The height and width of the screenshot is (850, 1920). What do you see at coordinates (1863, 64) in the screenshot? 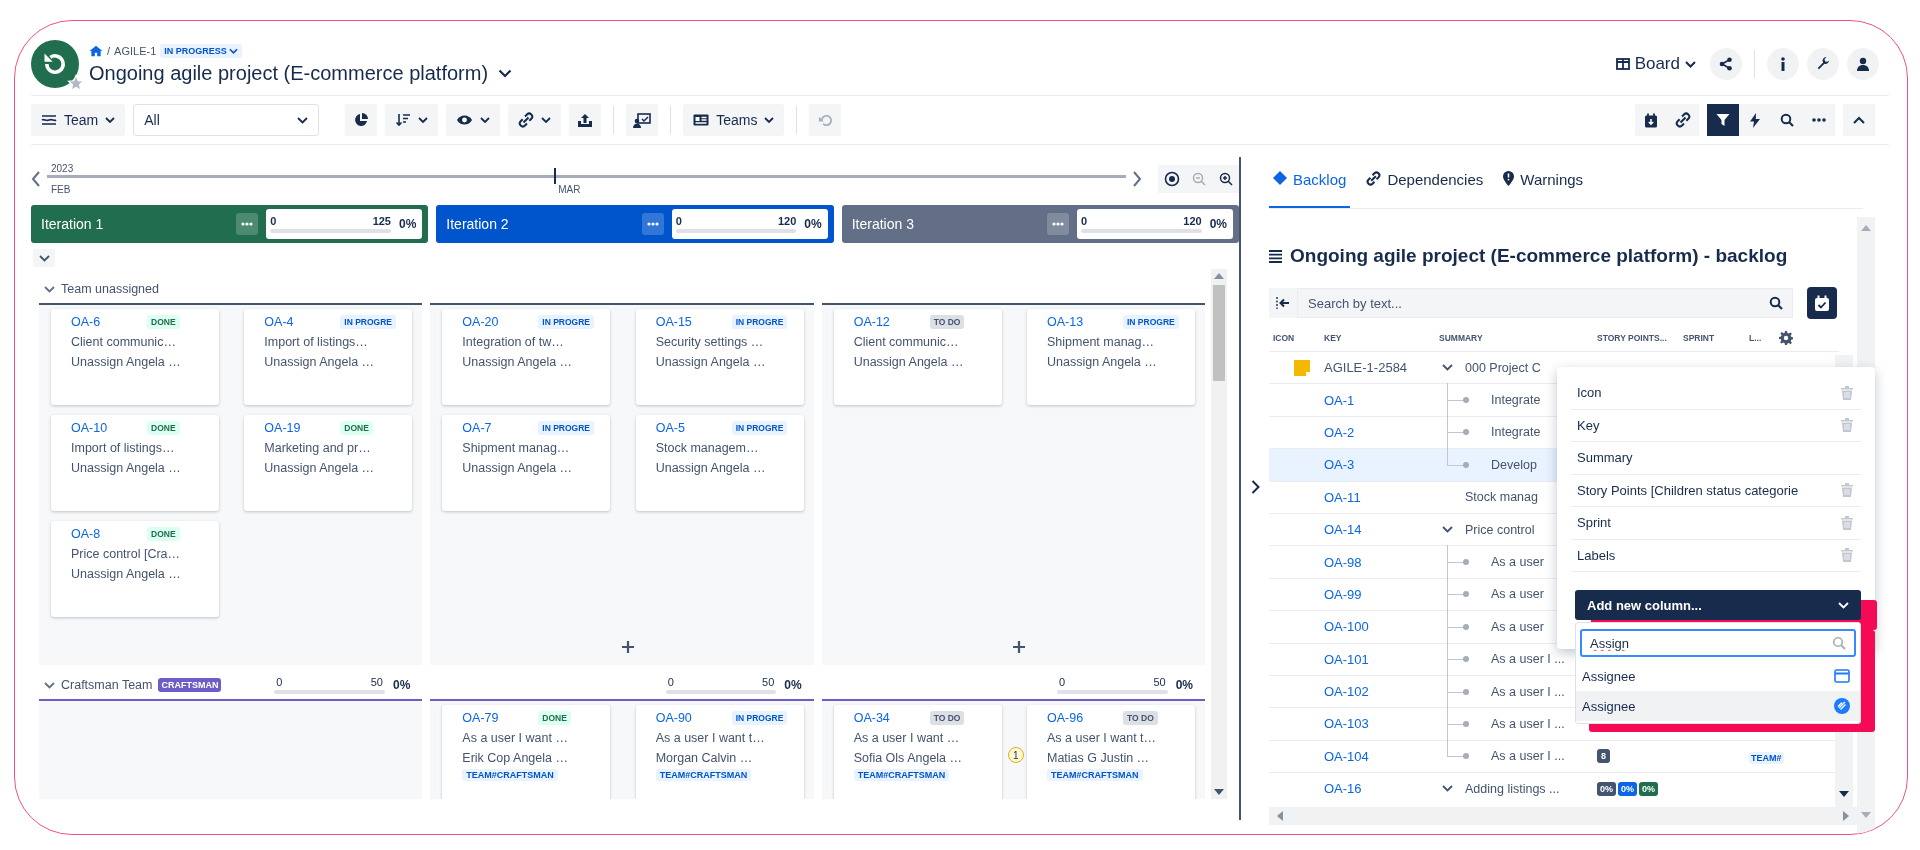
I see `user-button` at bounding box center [1863, 64].